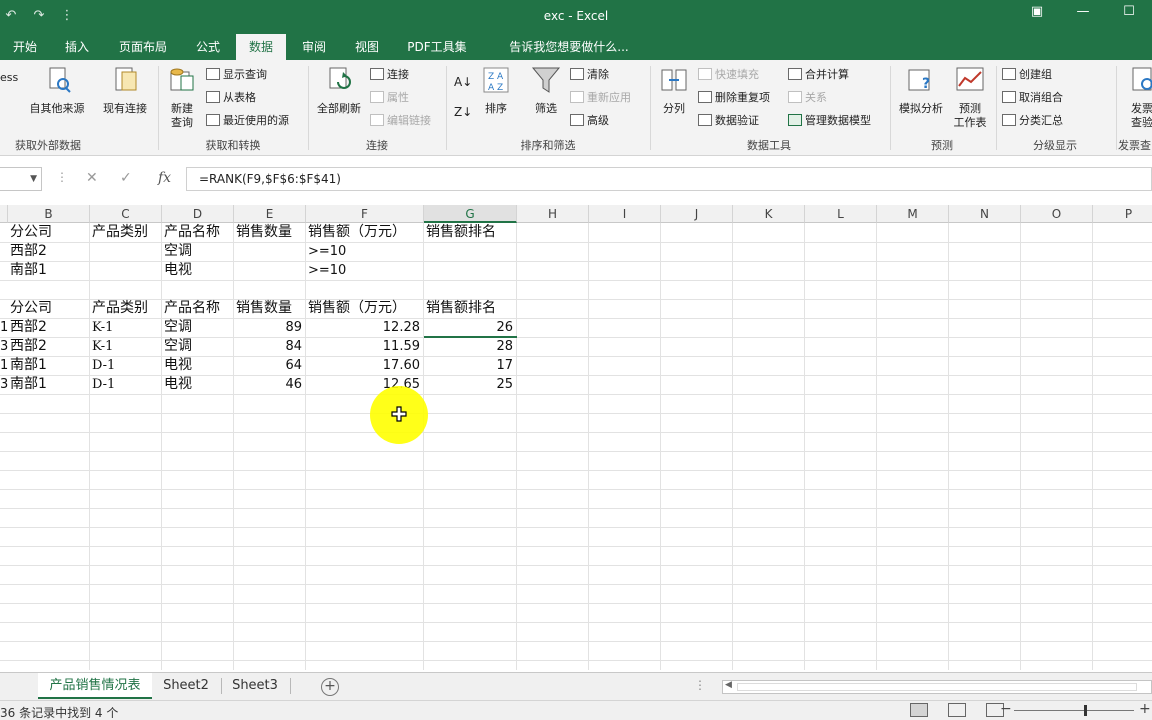 The width and height of the screenshot is (1152, 720). Describe the element at coordinates (700, 685) in the screenshot. I see `tab-split-grip-icon: ⋮` at that location.